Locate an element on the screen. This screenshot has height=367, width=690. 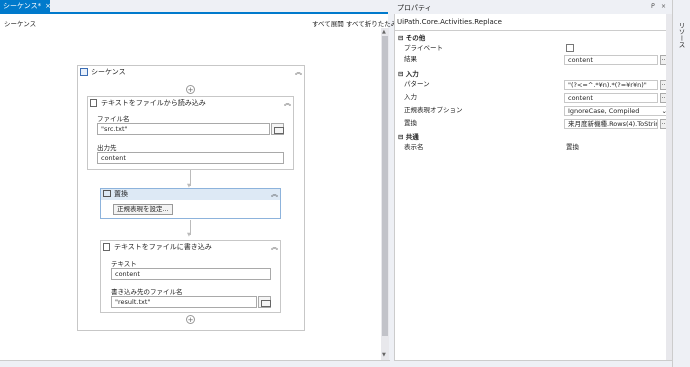
private-checkbox is located at coordinates (570, 48).